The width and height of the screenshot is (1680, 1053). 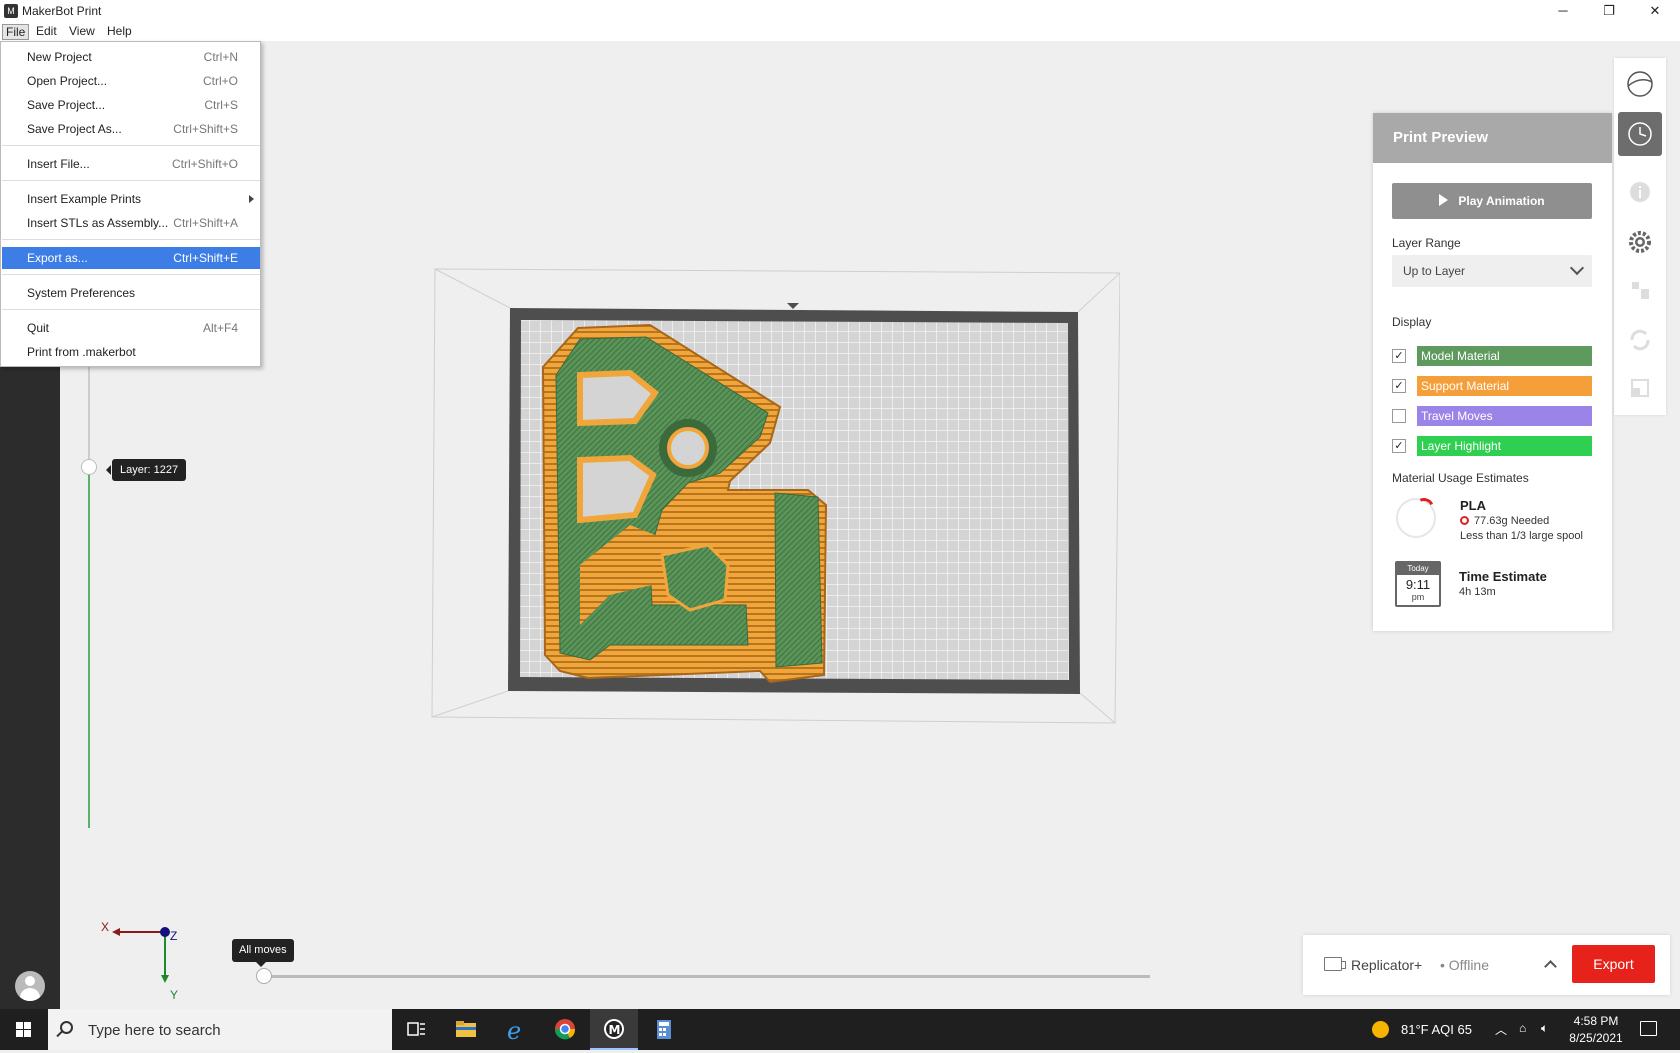 What do you see at coordinates (24, 1029) in the screenshot?
I see `windows-start-icon` at bounding box center [24, 1029].